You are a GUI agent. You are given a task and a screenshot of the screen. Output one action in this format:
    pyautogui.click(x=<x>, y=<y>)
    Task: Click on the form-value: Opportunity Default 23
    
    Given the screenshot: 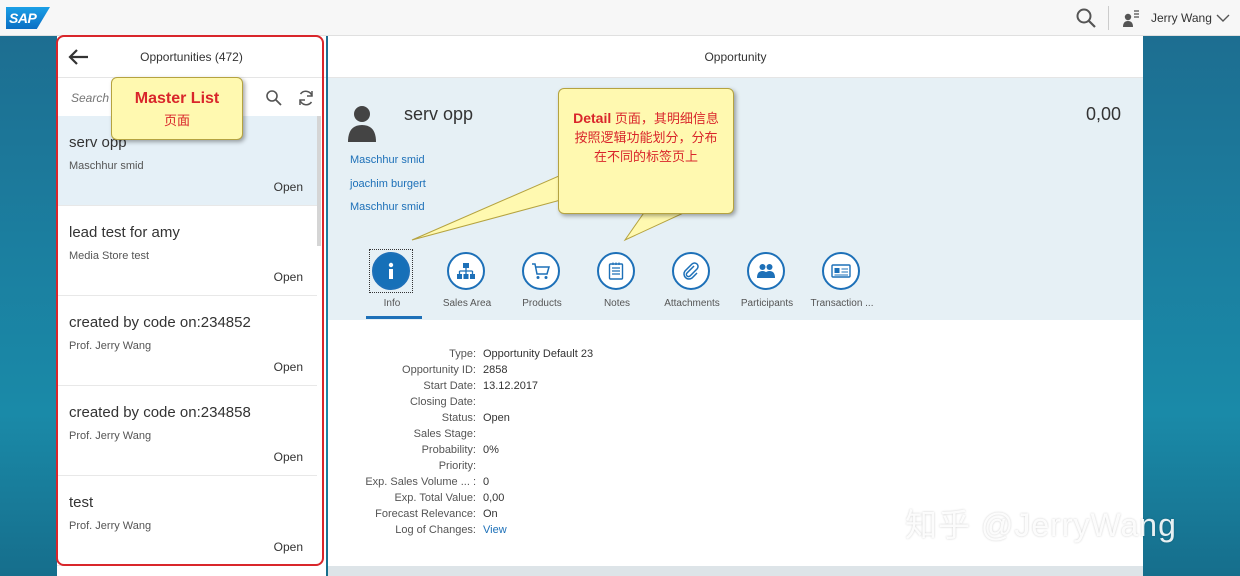 What is the action you would take?
    pyautogui.click(x=538, y=354)
    